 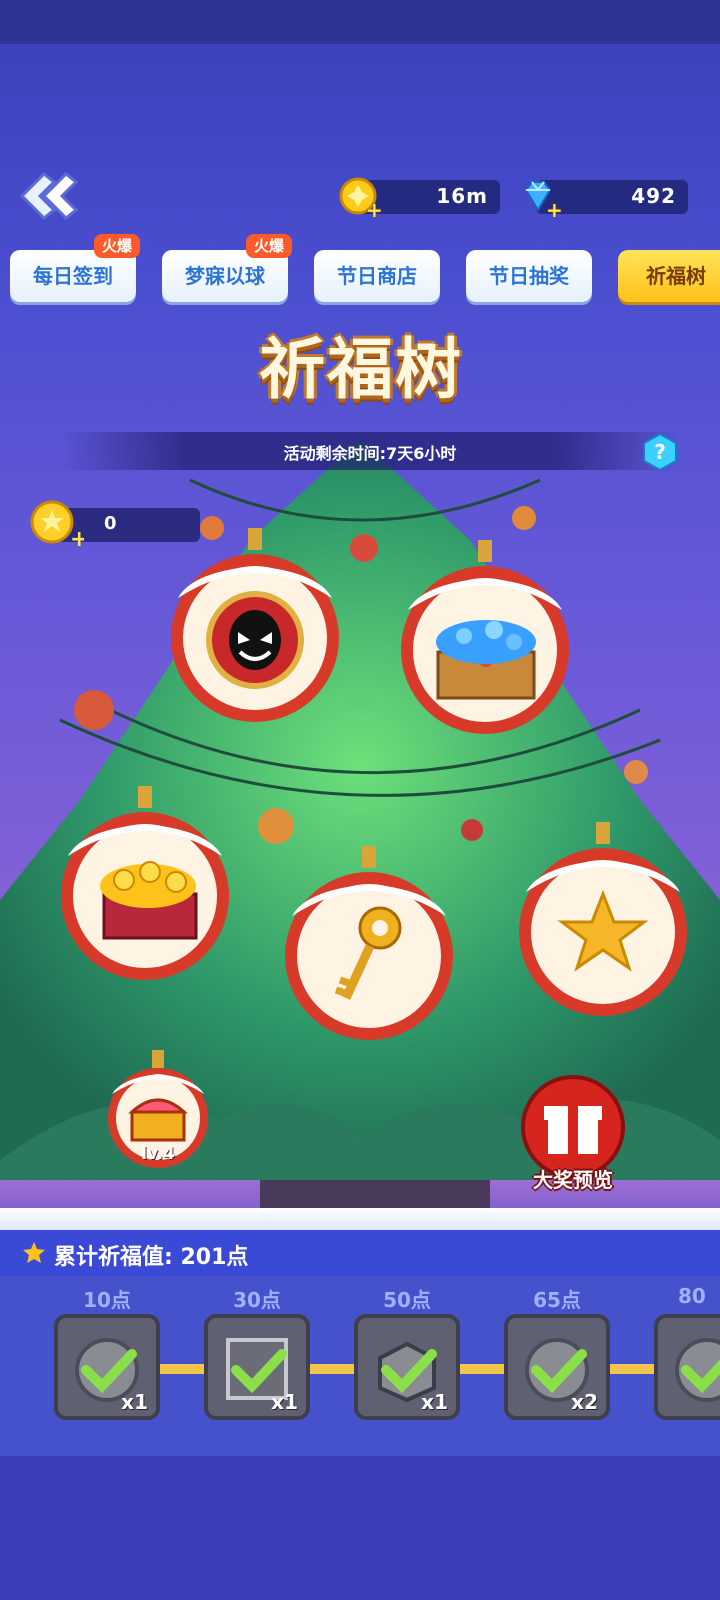 I want to click on ornament-gold-coin-chest, so click(x=146, y=886).